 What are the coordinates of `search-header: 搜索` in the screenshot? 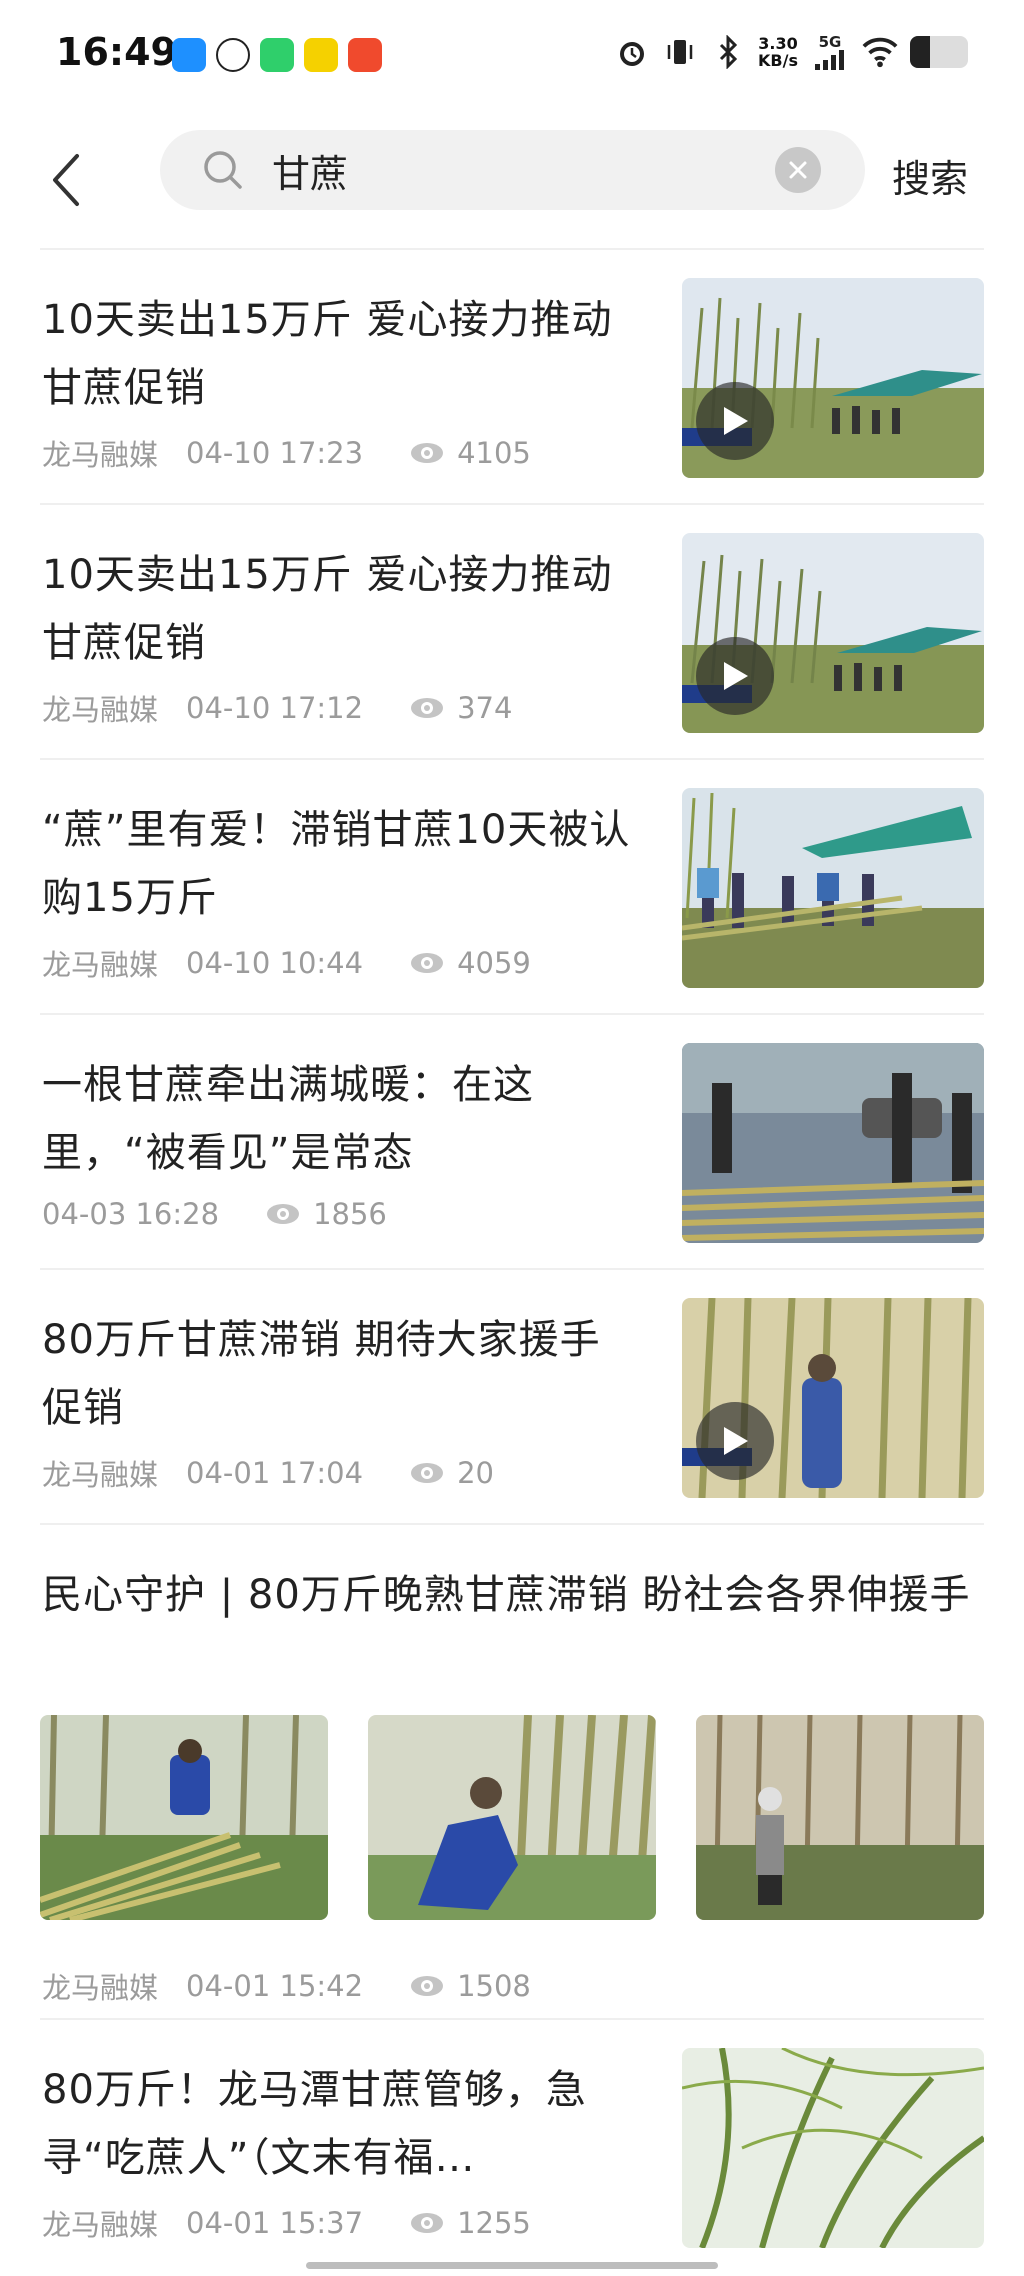 It's located at (512, 175).